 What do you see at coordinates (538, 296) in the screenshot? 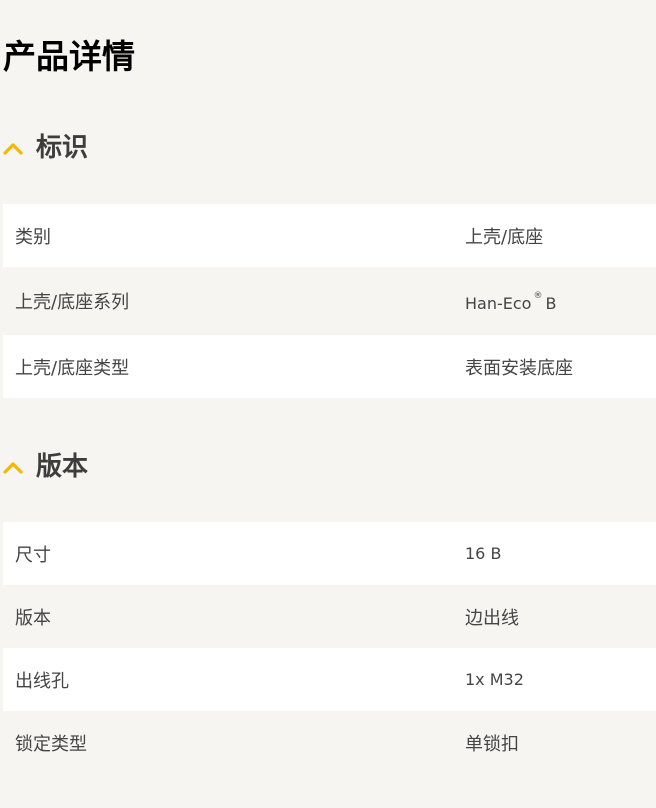
I see `registered-mark: ®` at bounding box center [538, 296].